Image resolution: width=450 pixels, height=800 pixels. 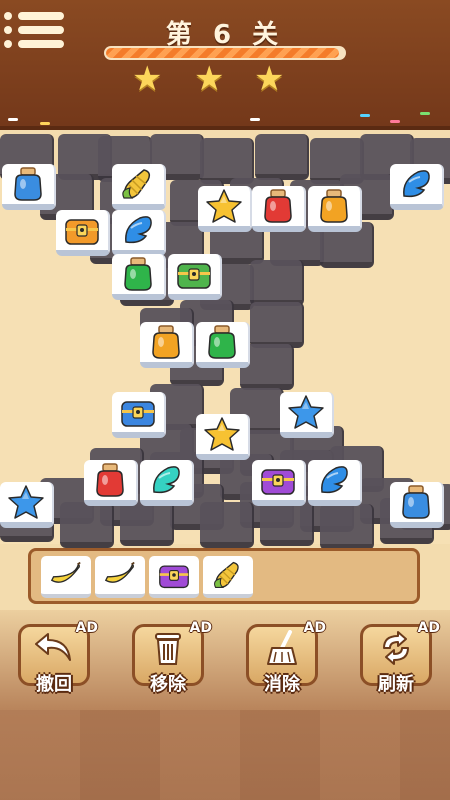 I want to click on board-tile-chest-purple, so click(x=279, y=483).